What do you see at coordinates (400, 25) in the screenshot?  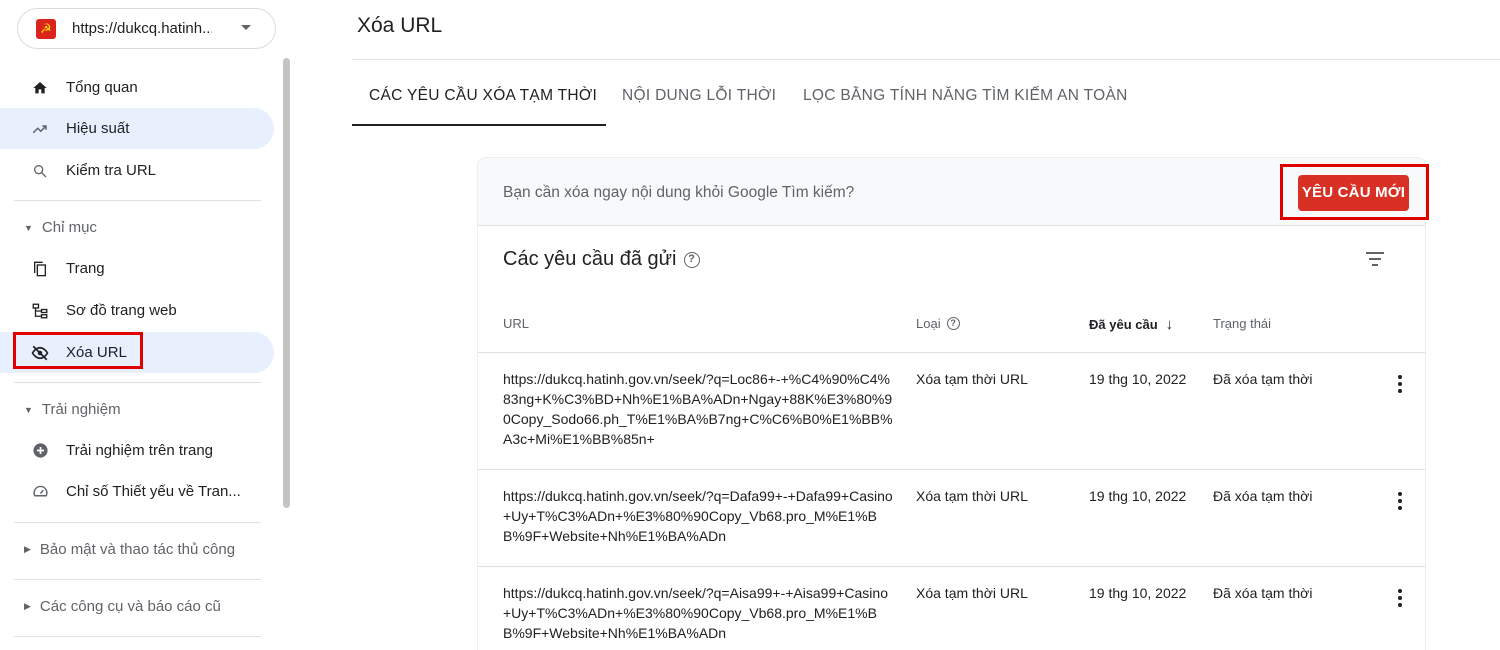 I see `page-title: Xóa URL` at bounding box center [400, 25].